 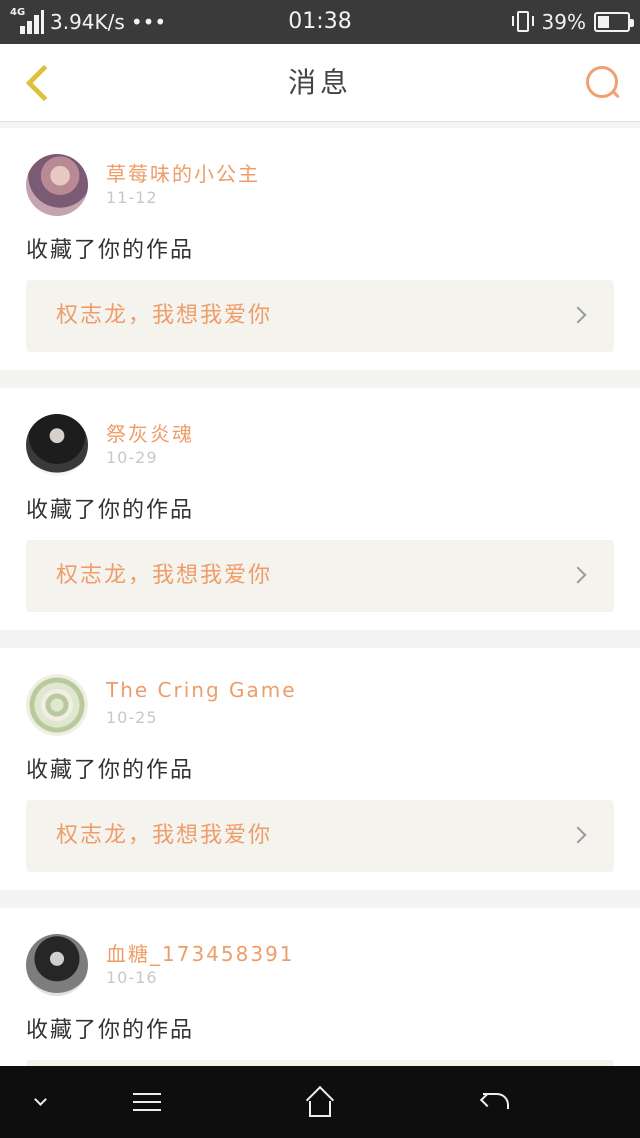 I want to click on system-nav-bar, so click(x=320, y=1102).